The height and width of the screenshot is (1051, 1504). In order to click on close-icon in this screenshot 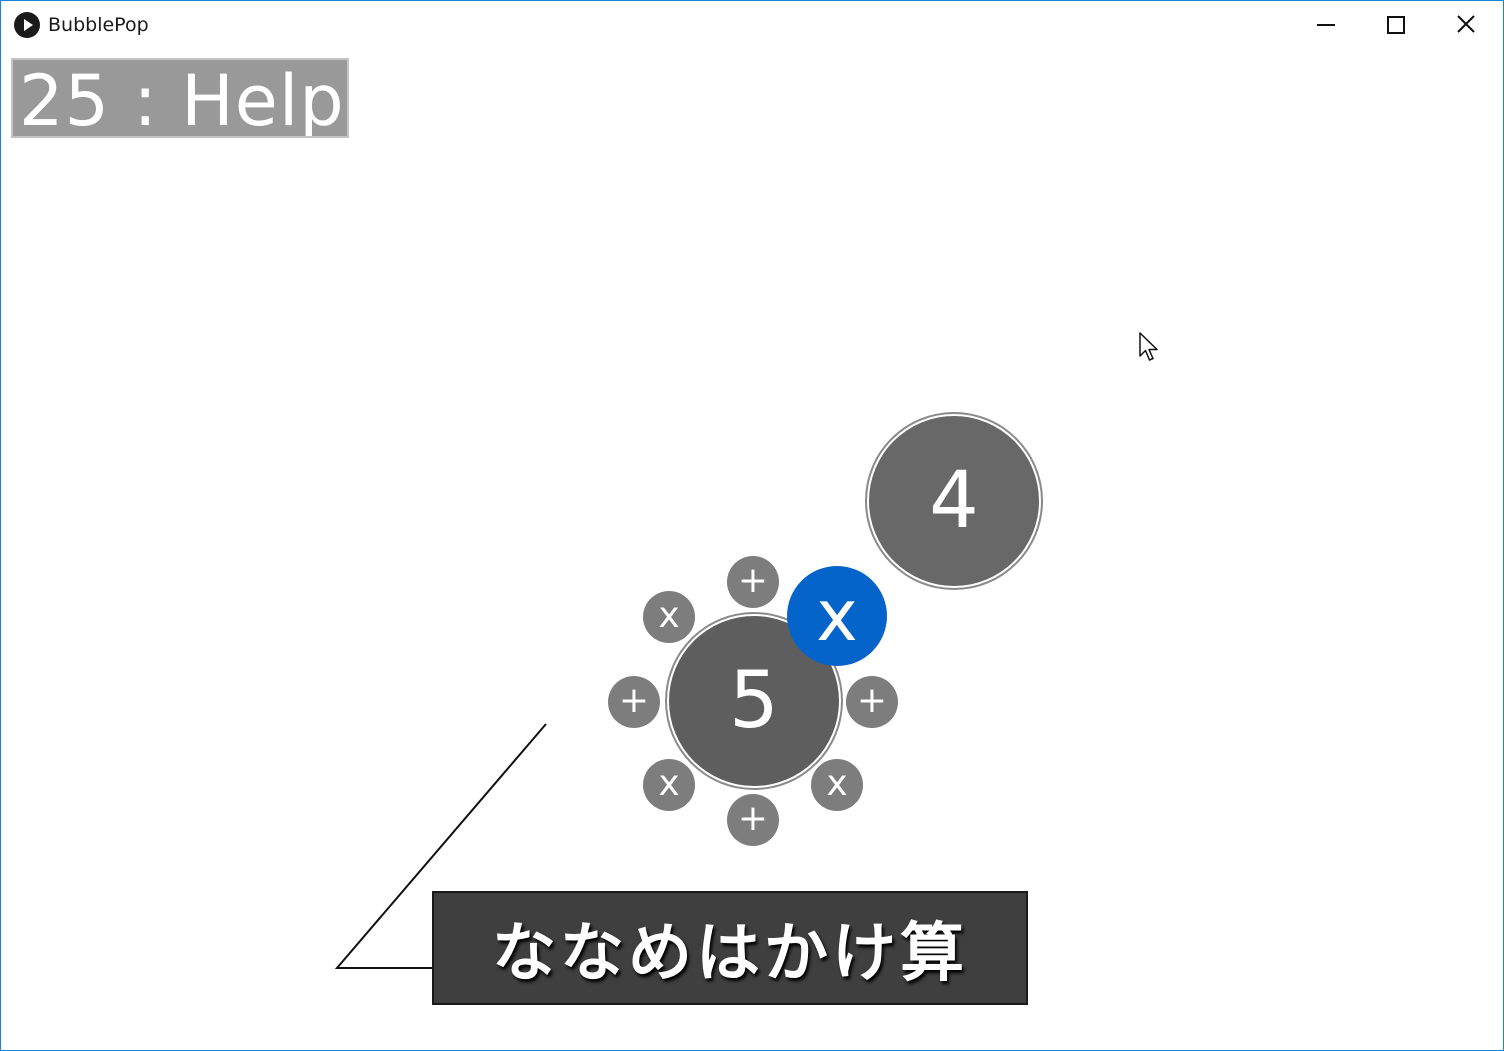, I will do `click(1466, 24)`.